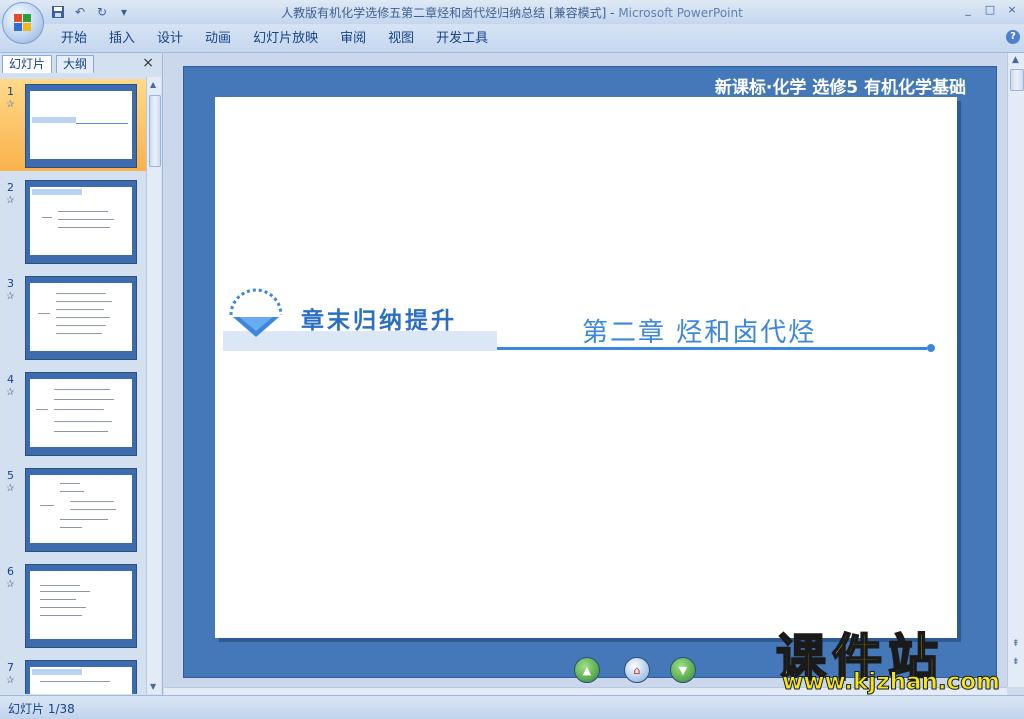  I want to click on status-bar: 幻灯片 1/38, so click(512, 707).